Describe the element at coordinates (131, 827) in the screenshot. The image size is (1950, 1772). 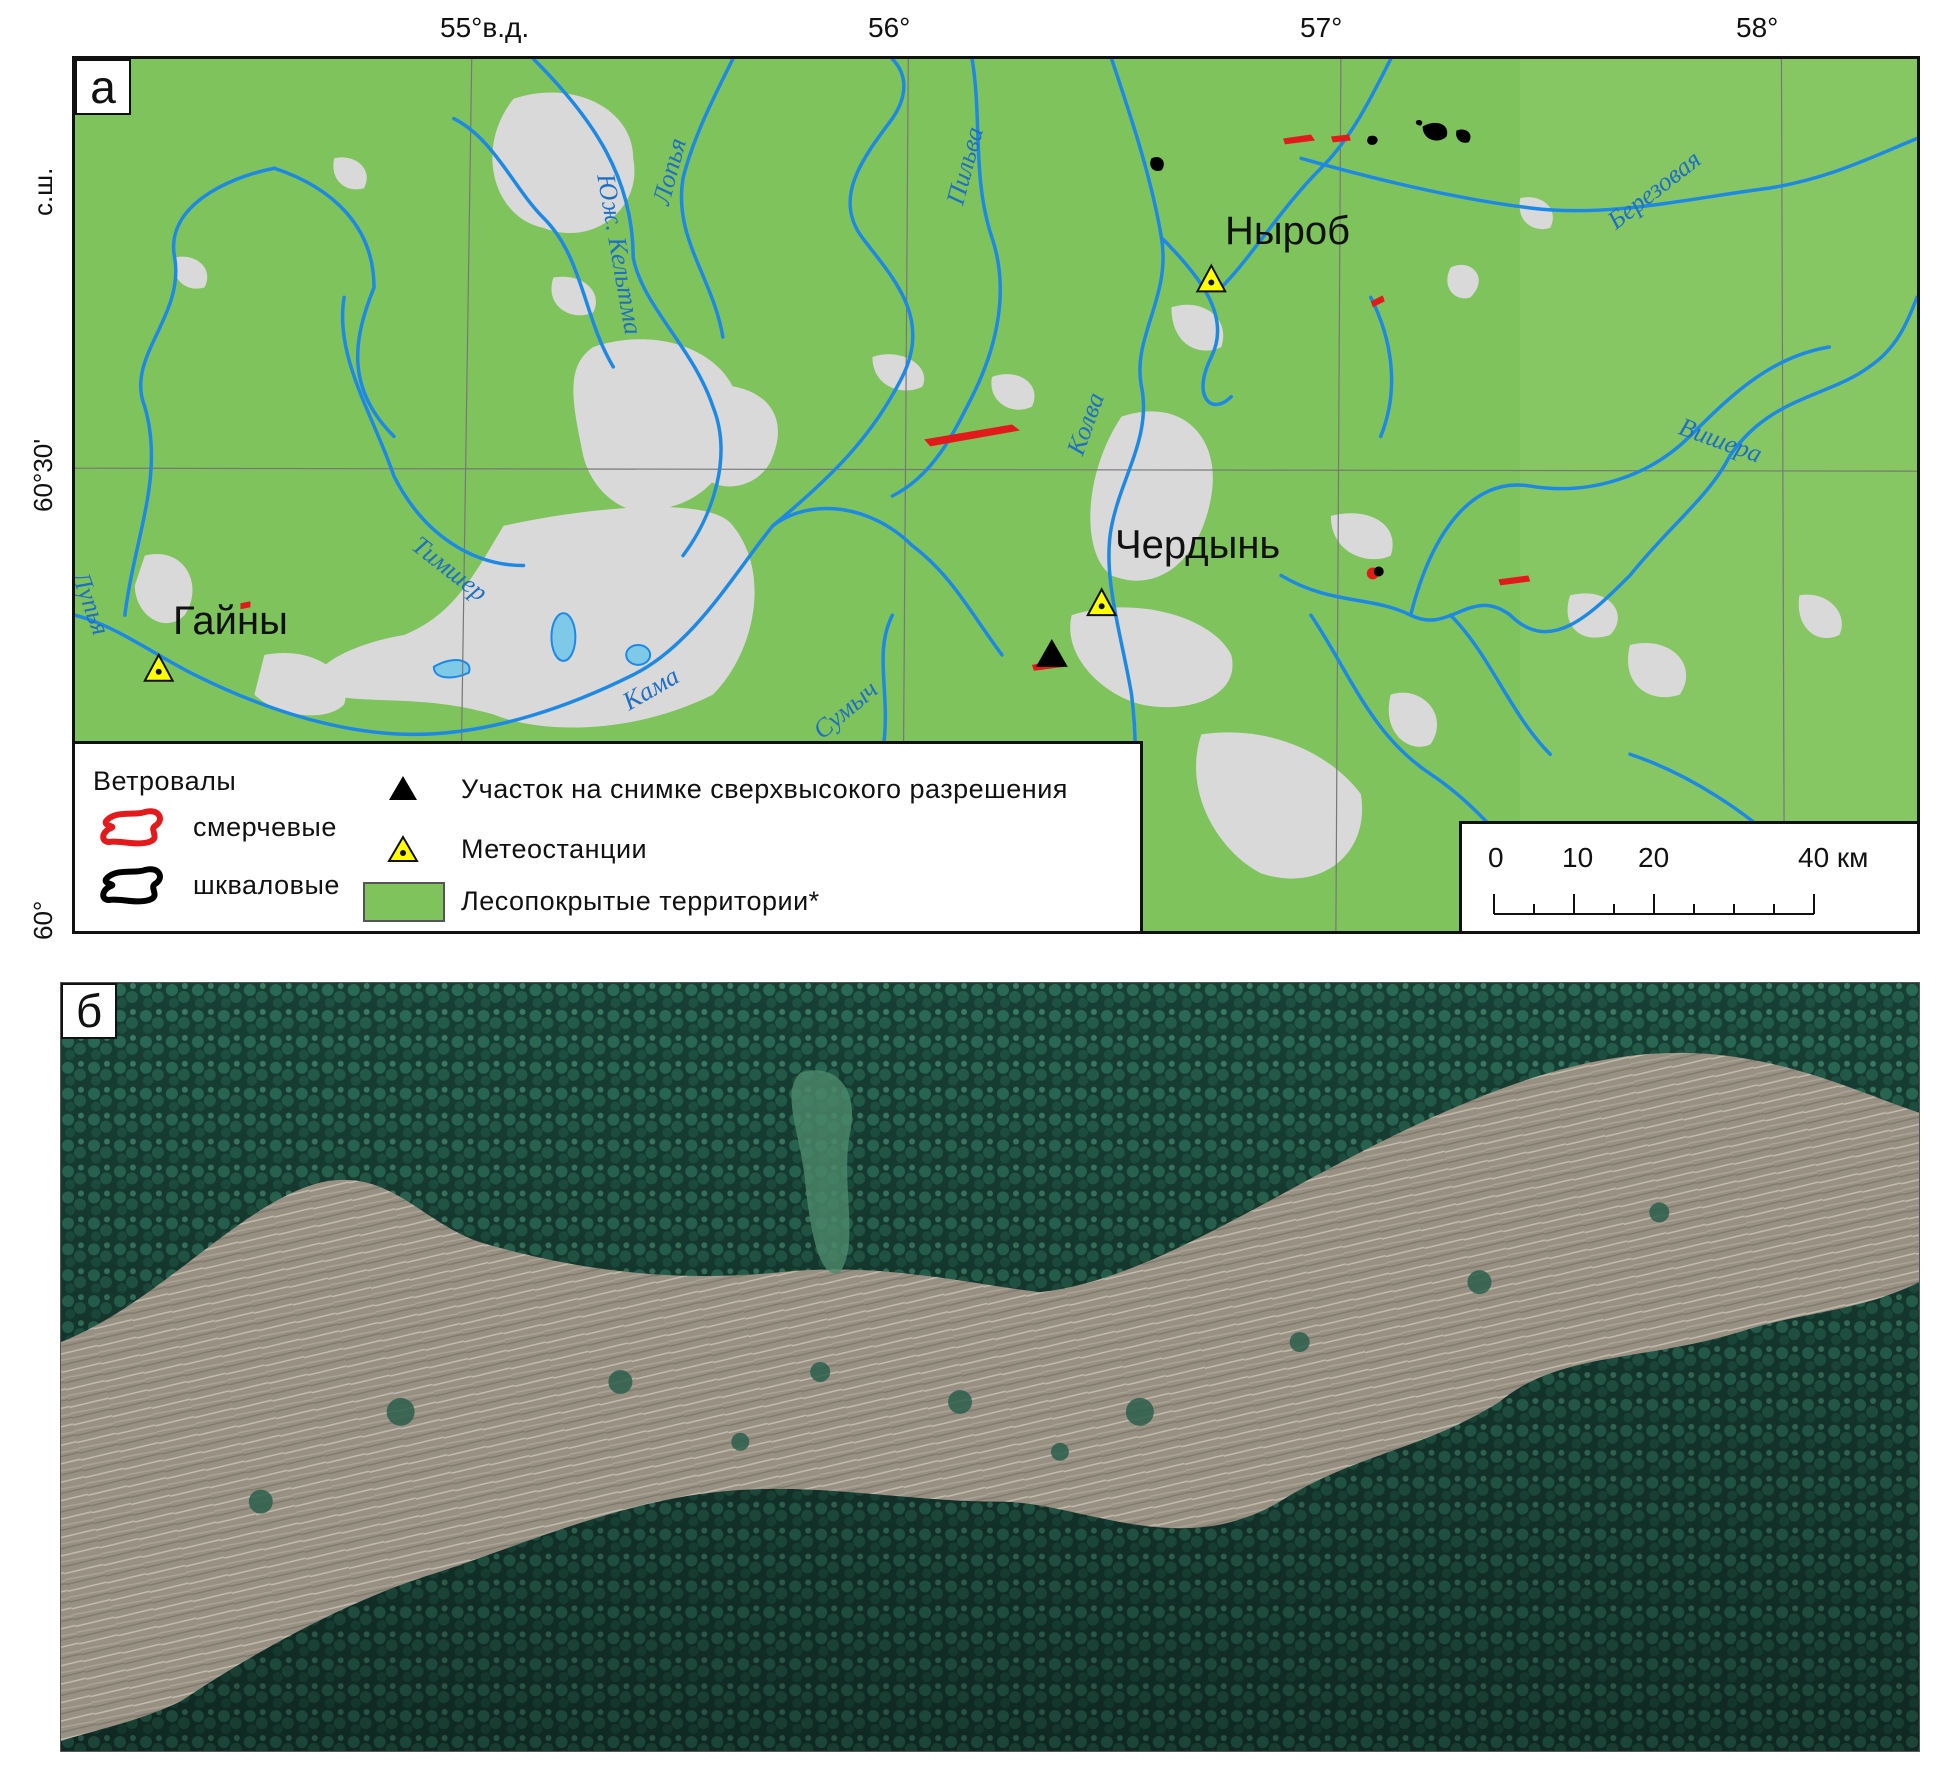
I see `tornado-windfall-symbol` at that location.